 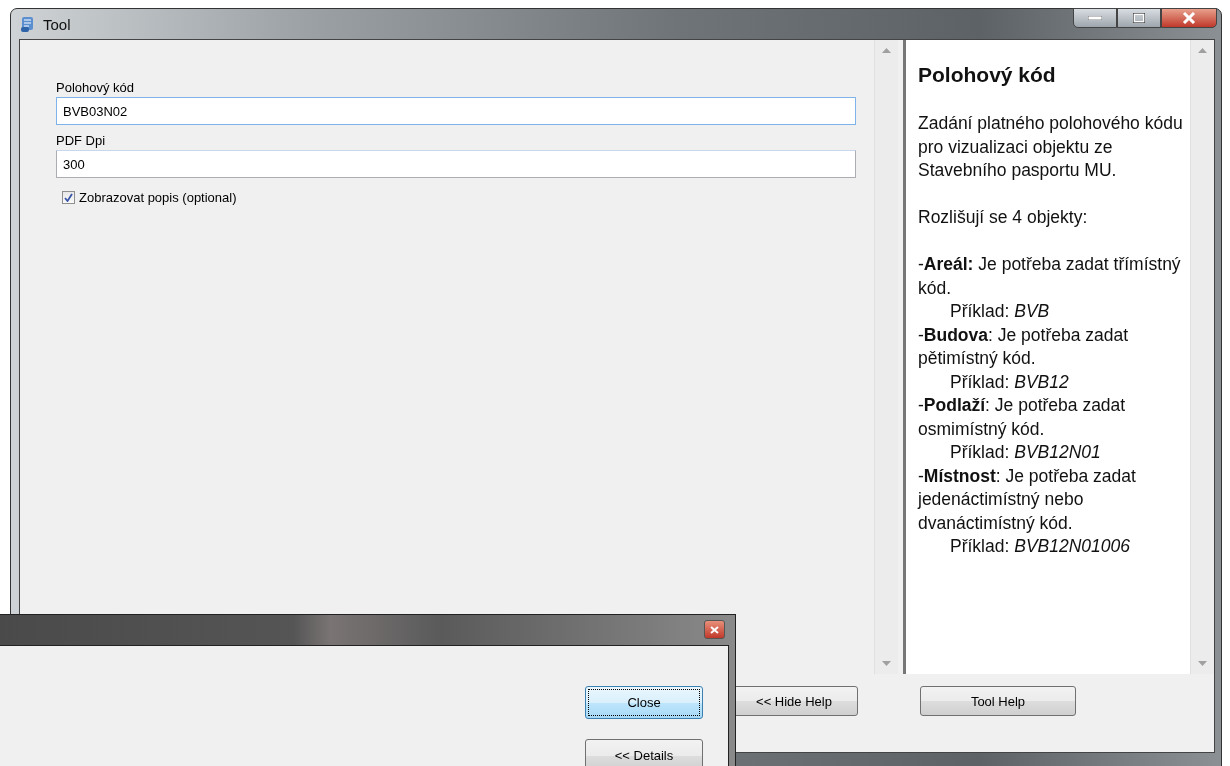 I want to click on help-entry: -Budova: Je potřeba zadat pětimístný kód., so click(x=1024, y=346).